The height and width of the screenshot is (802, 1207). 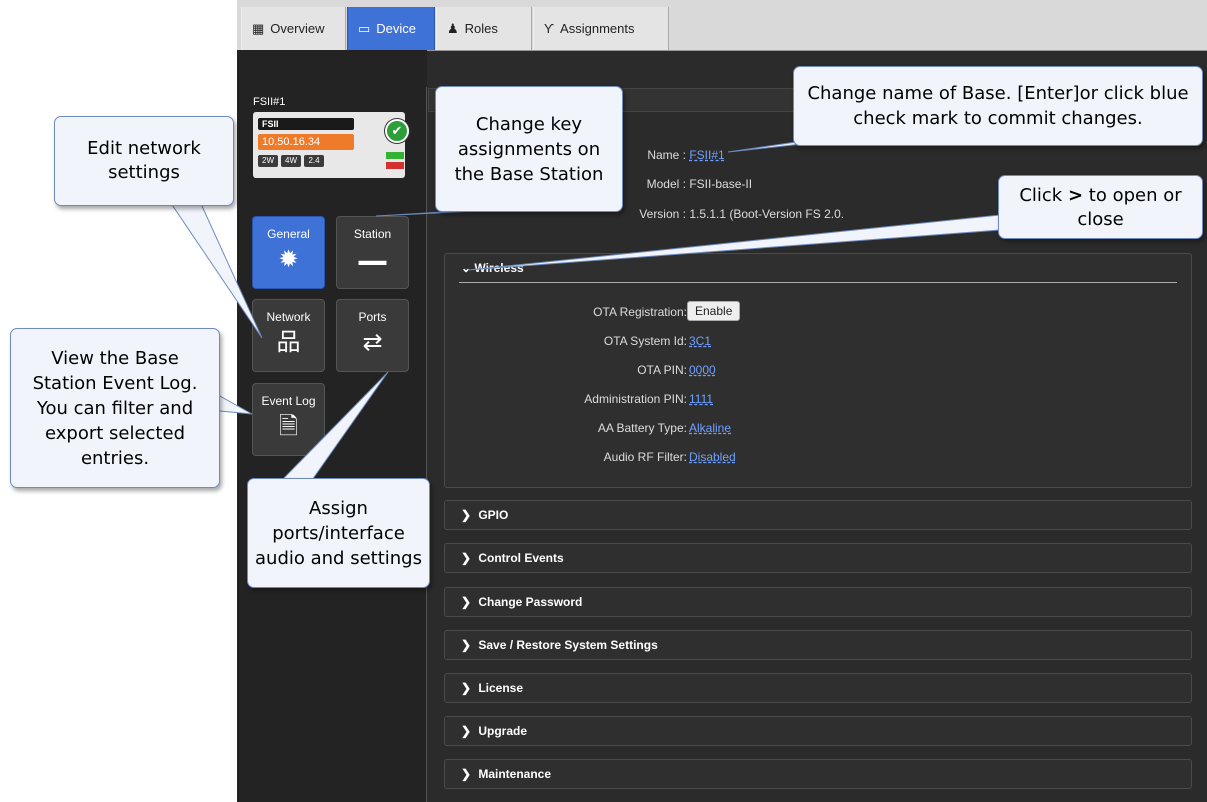 What do you see at coordinates (818, 282) in the screenshot?
I see `section-divider` at bounding box center [818, 282].